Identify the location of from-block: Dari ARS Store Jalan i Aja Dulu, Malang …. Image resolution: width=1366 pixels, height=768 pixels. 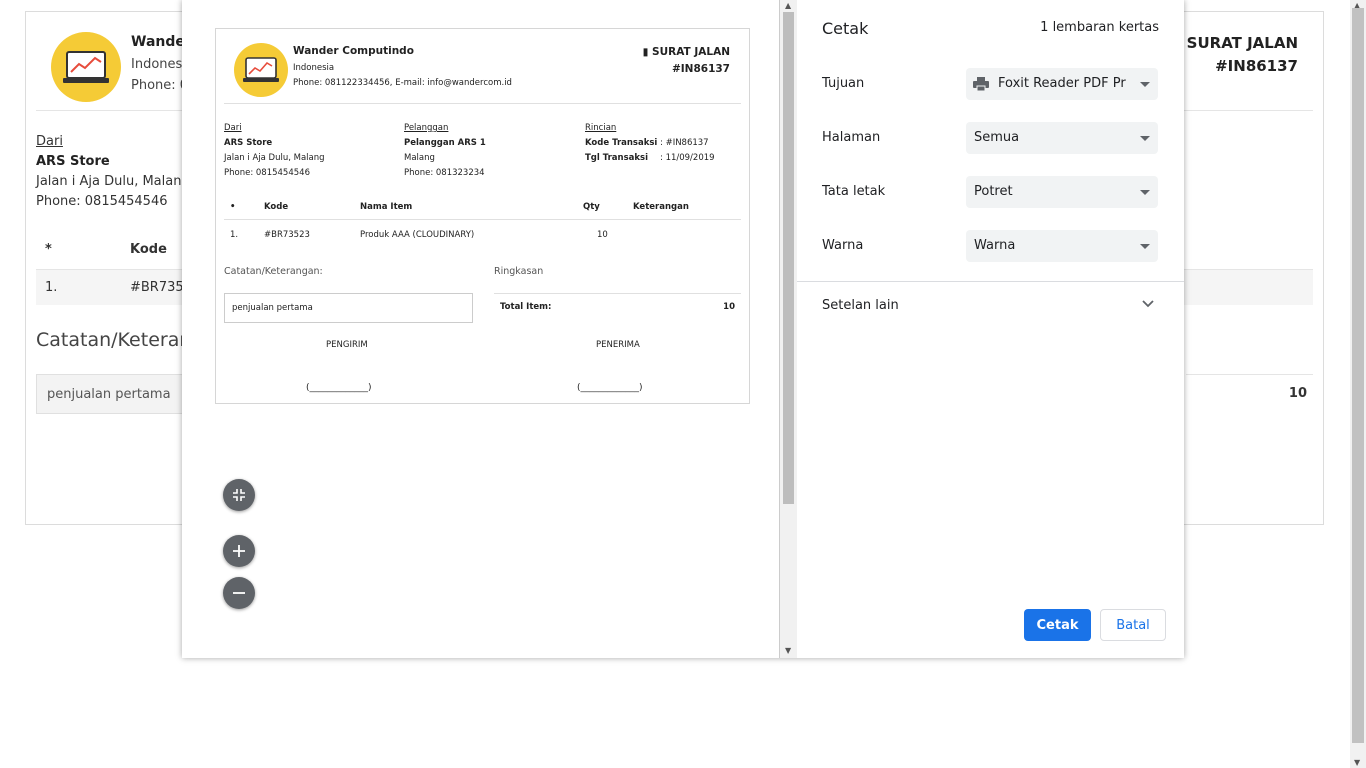
(274, 150).